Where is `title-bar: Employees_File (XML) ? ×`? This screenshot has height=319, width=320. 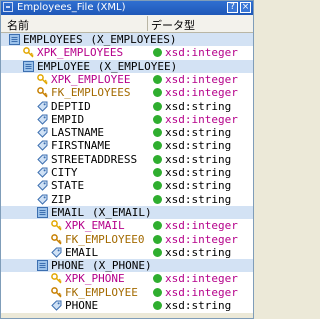 title-bar: Employees_File (XML) ? × is located at coordinates (127, 8).